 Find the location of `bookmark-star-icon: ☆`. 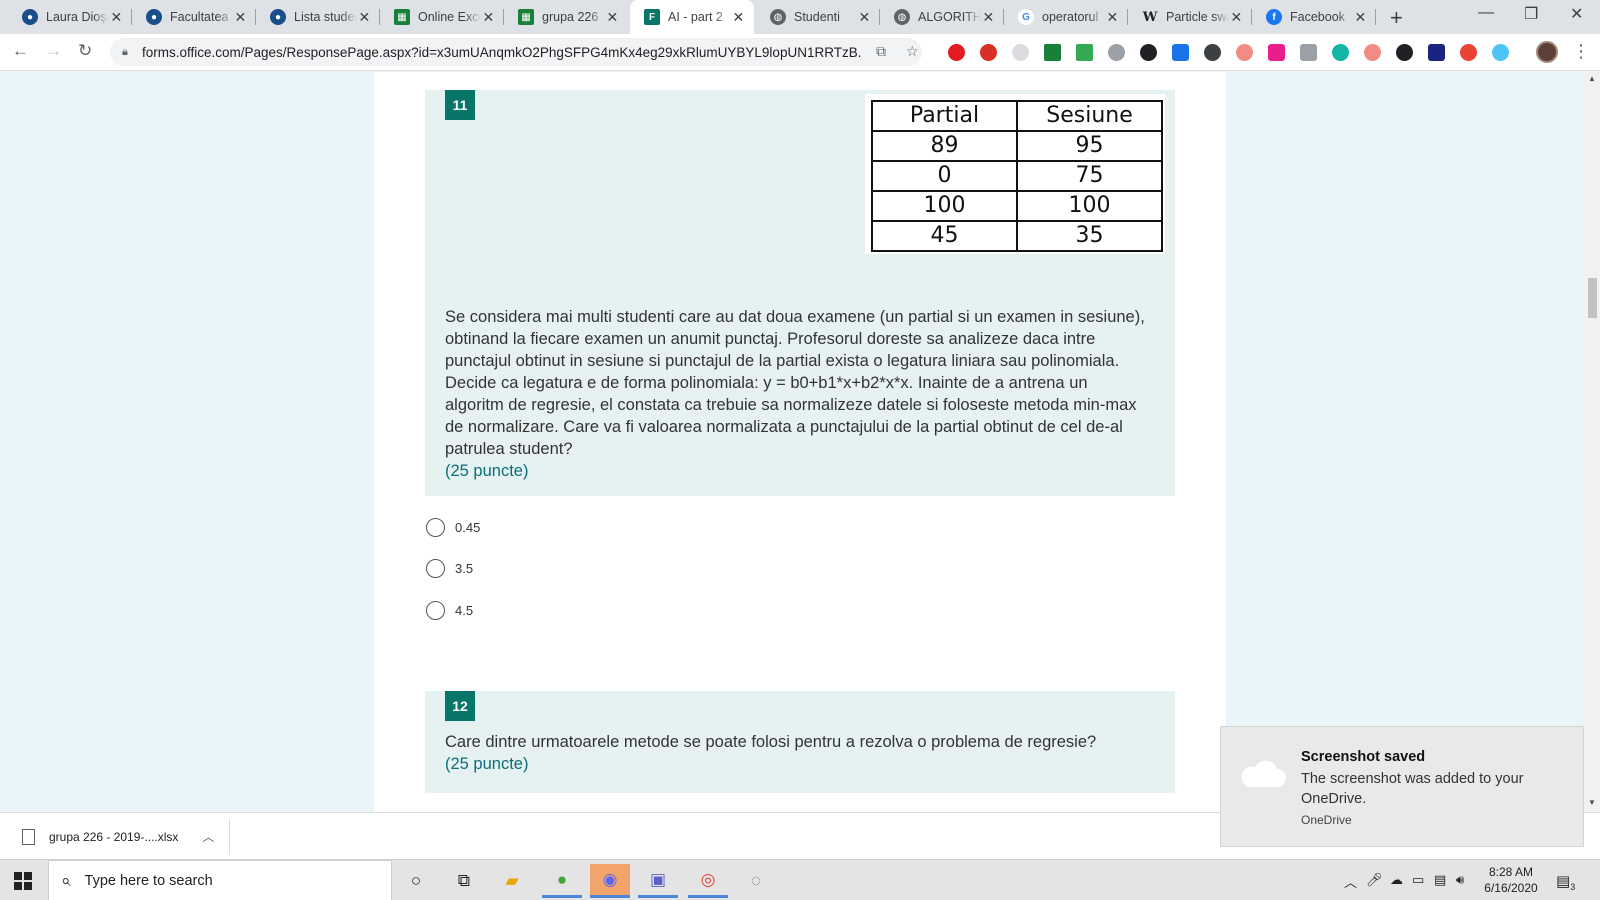

bookmark-star-icon: ☆ is located at coordinates (912, 51).